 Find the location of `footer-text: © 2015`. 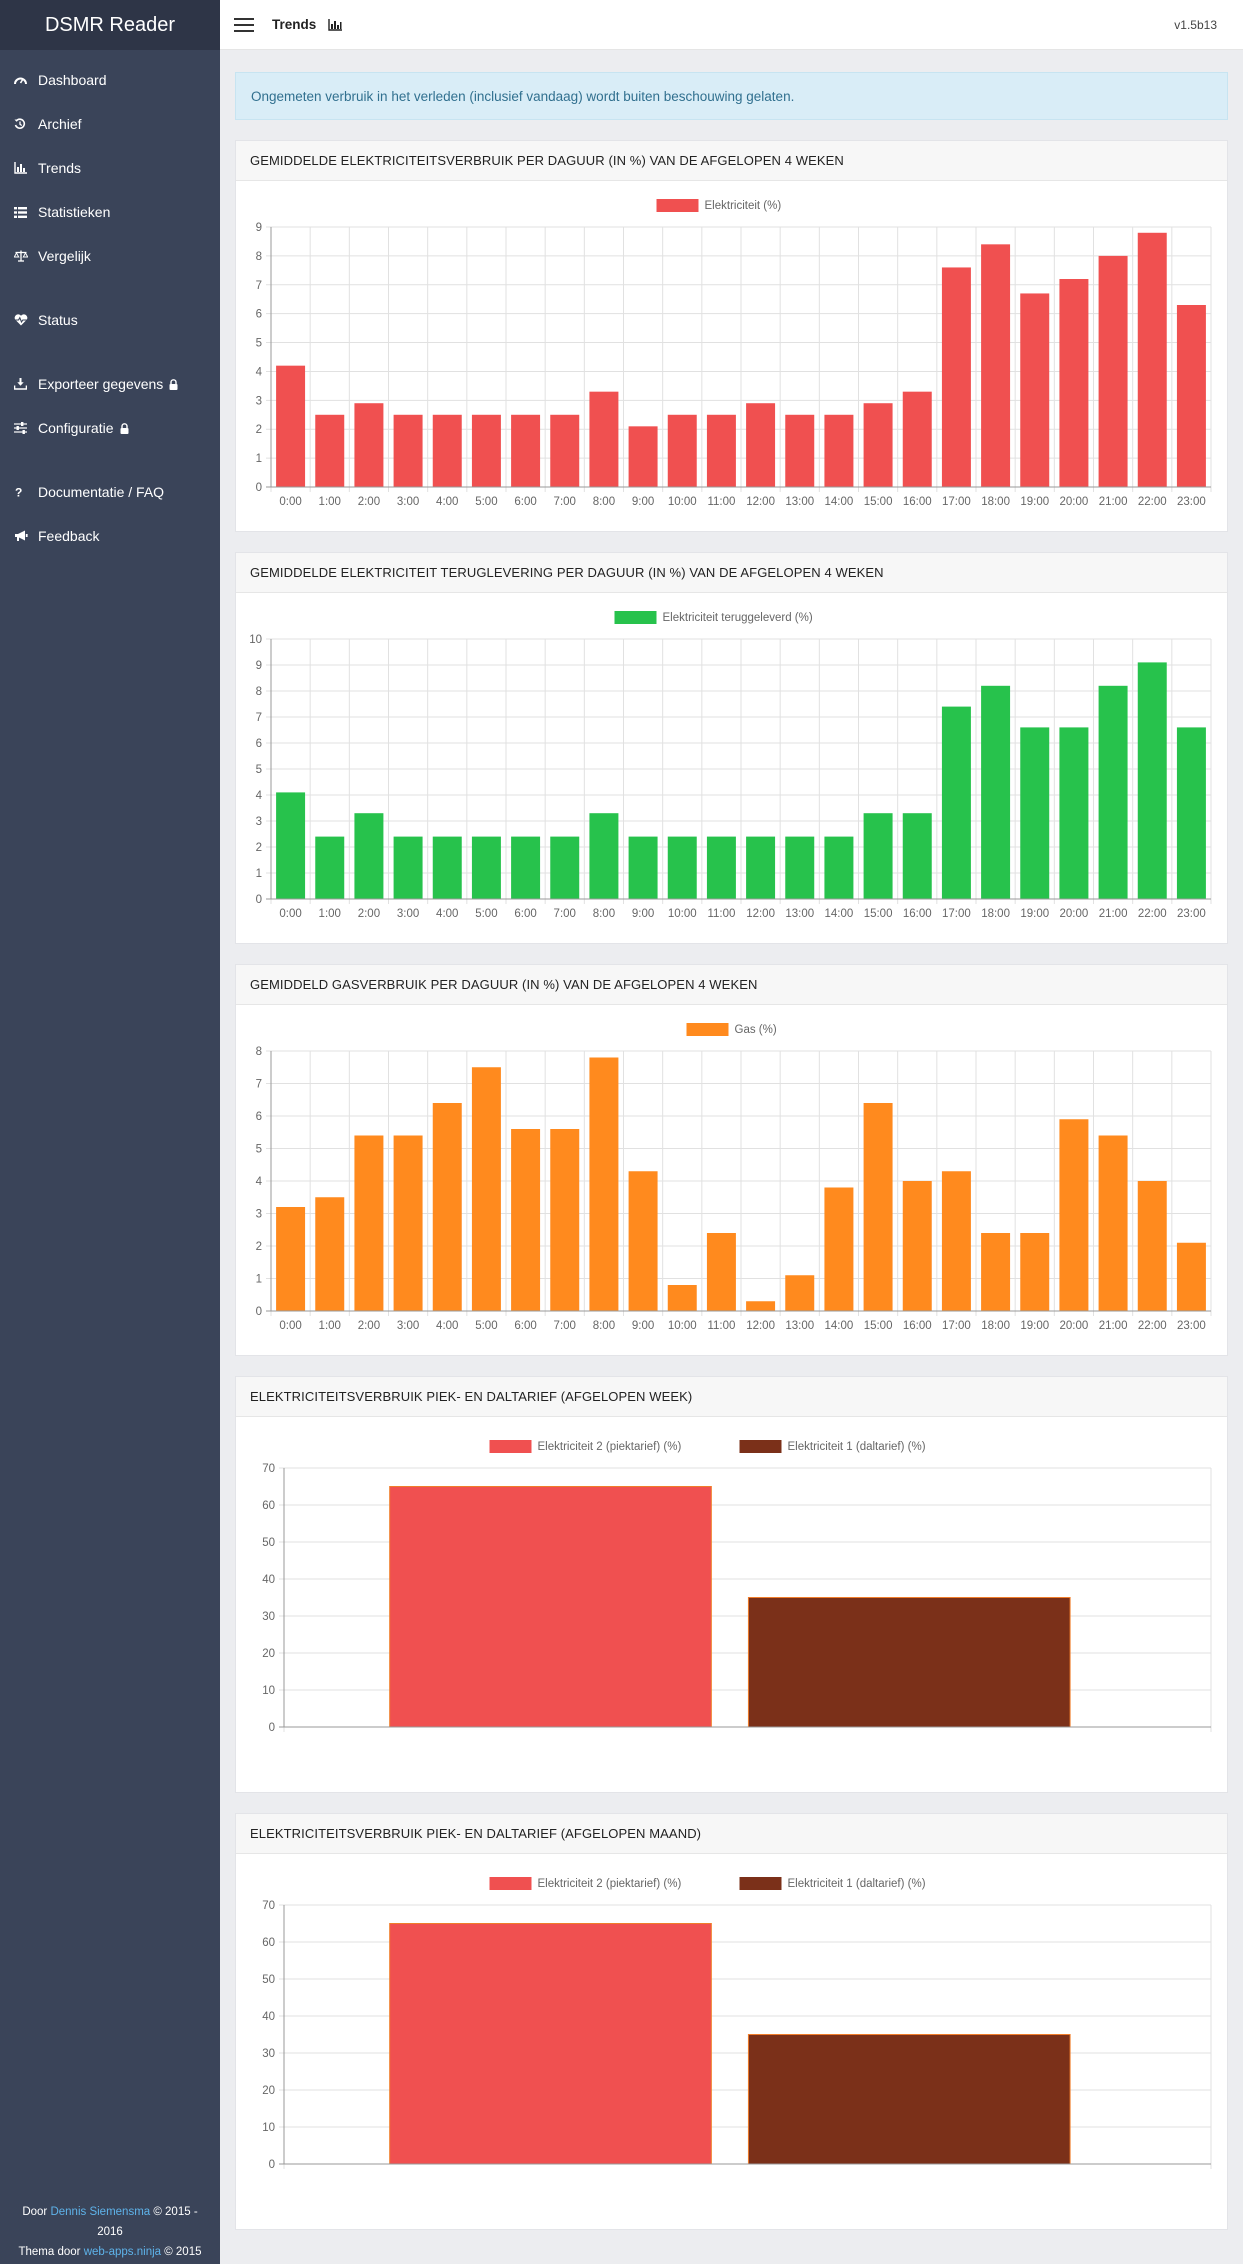

footer-text: © 2015 is located at coordinates (181, 2252).